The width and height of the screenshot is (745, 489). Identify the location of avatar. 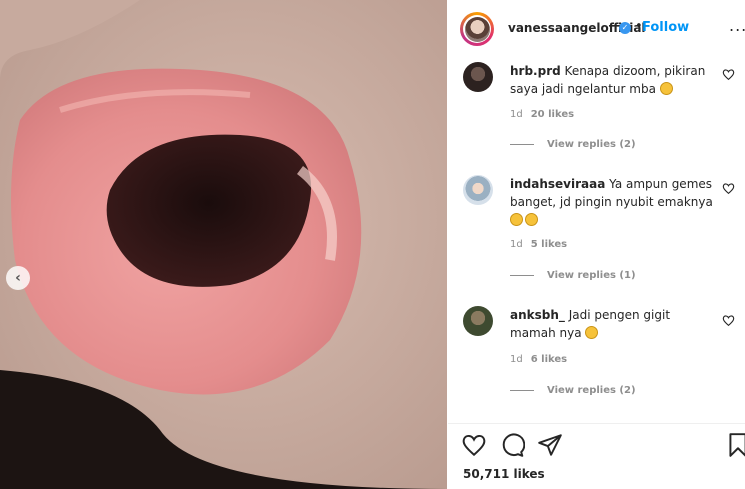
(477, 29).